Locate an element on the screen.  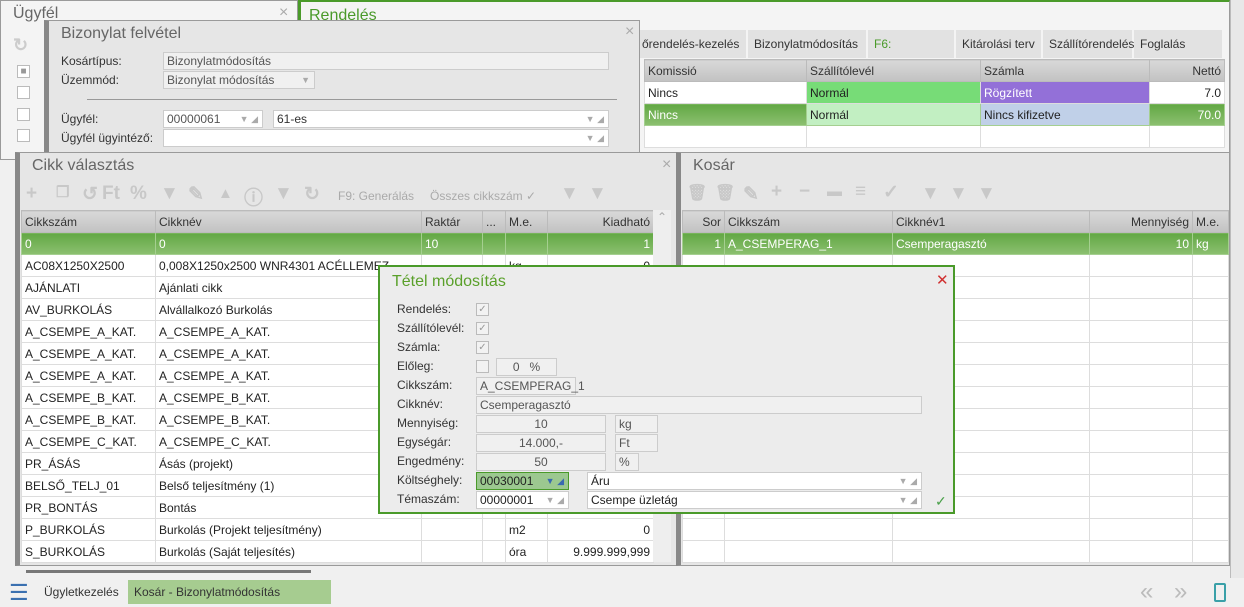
info-icon: ⓘ is located at coordinates (253, 196).